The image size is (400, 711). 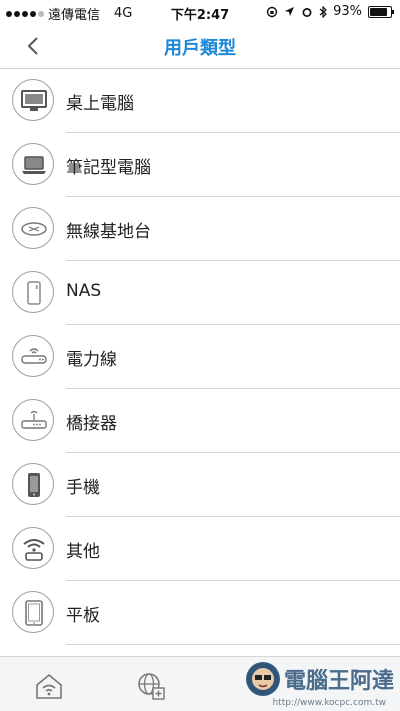 I want to click on divider, so click(x=233, y=644).